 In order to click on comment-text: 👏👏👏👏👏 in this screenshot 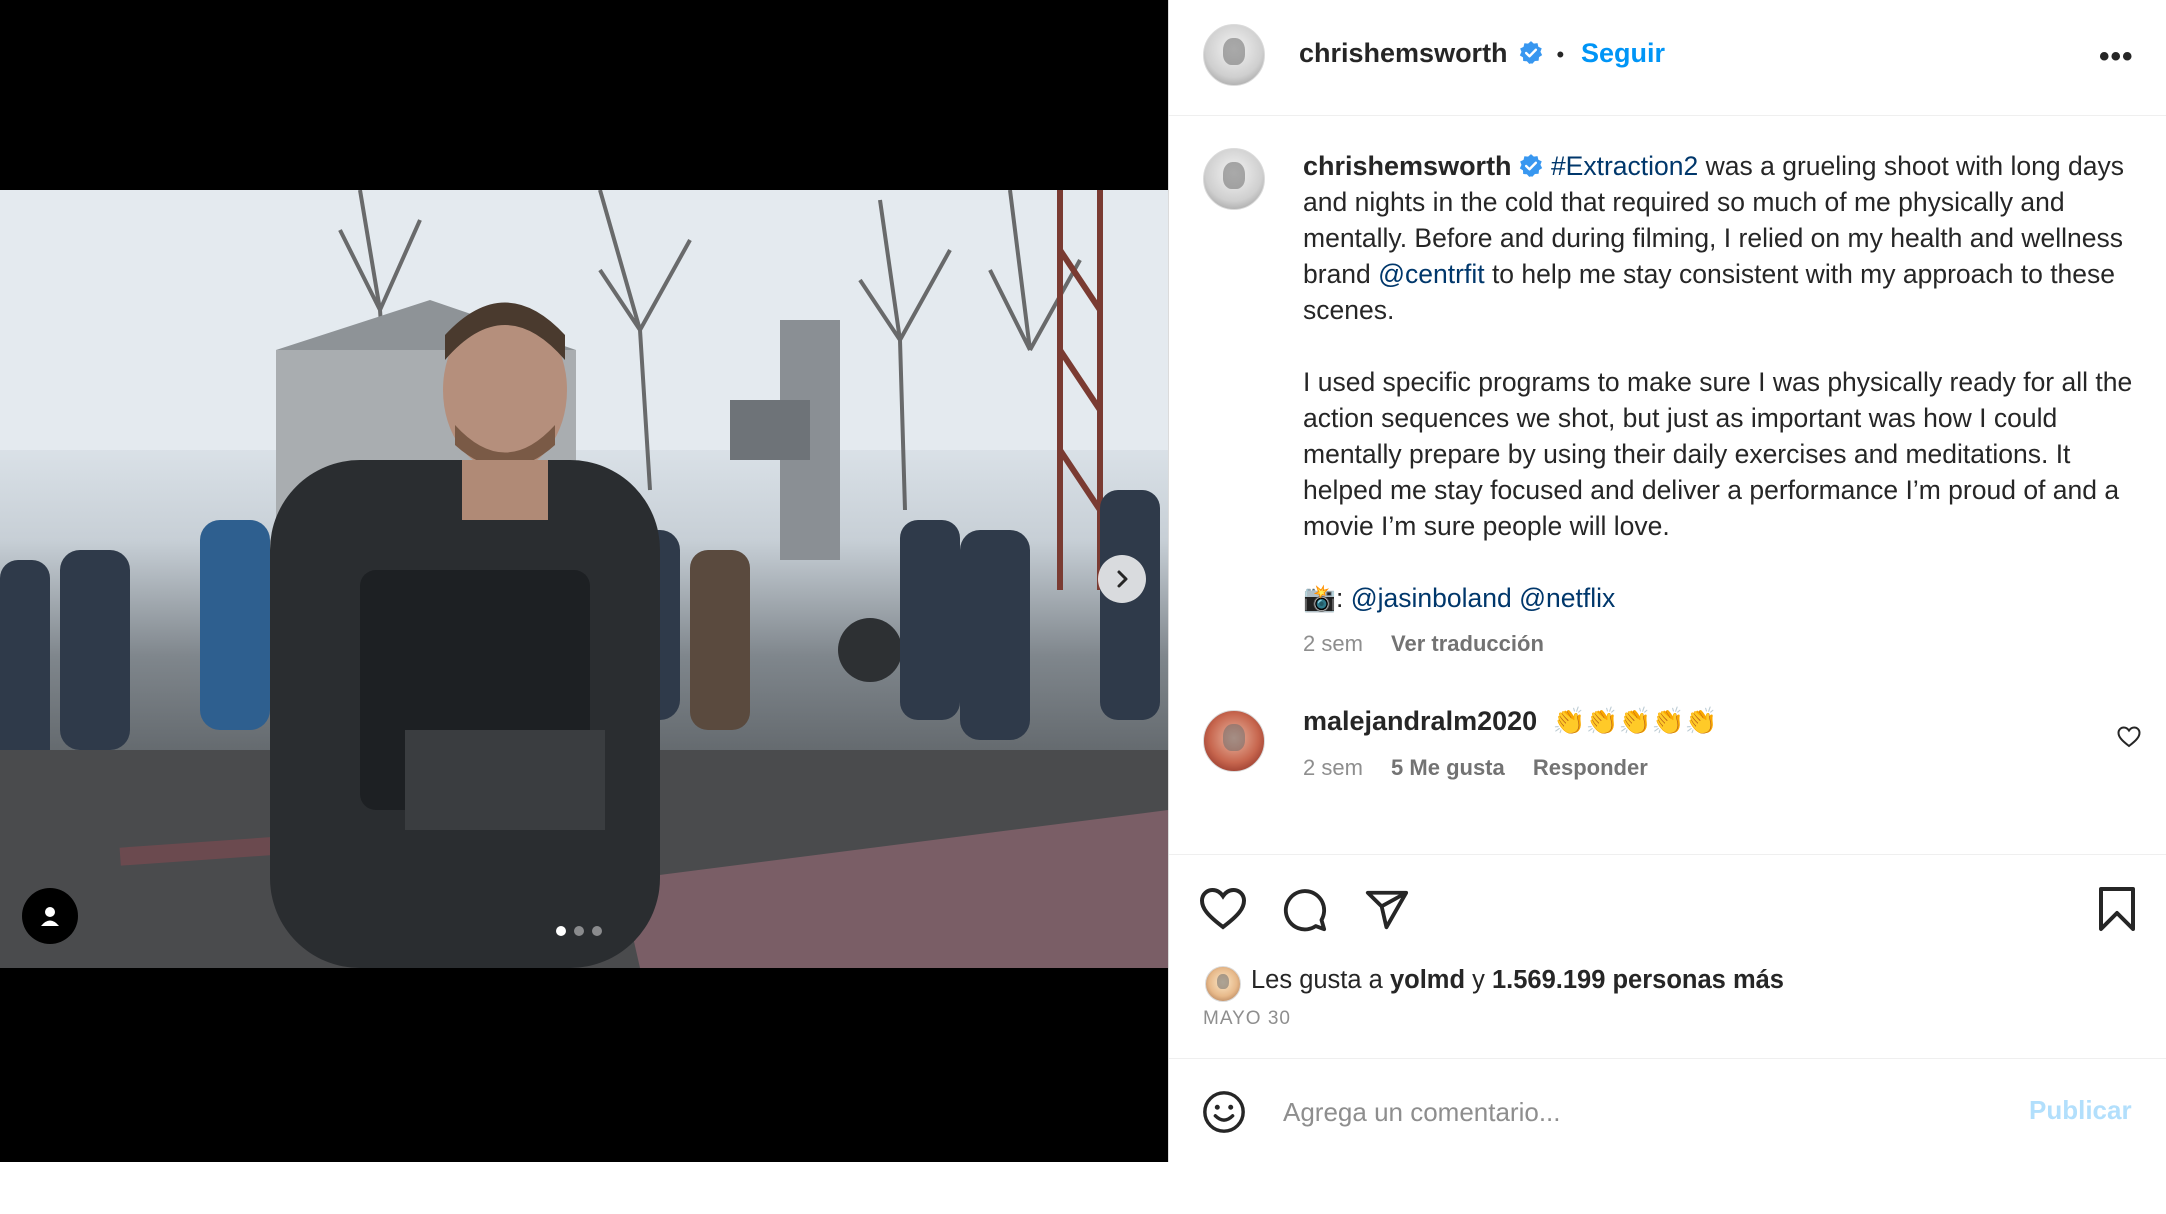, I will do `click(1635, 721)`.